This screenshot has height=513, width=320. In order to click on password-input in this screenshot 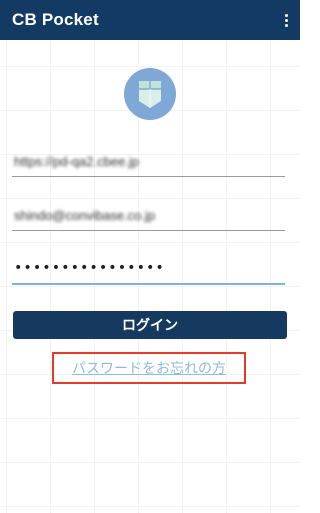, I will do `click(148, 268)`.